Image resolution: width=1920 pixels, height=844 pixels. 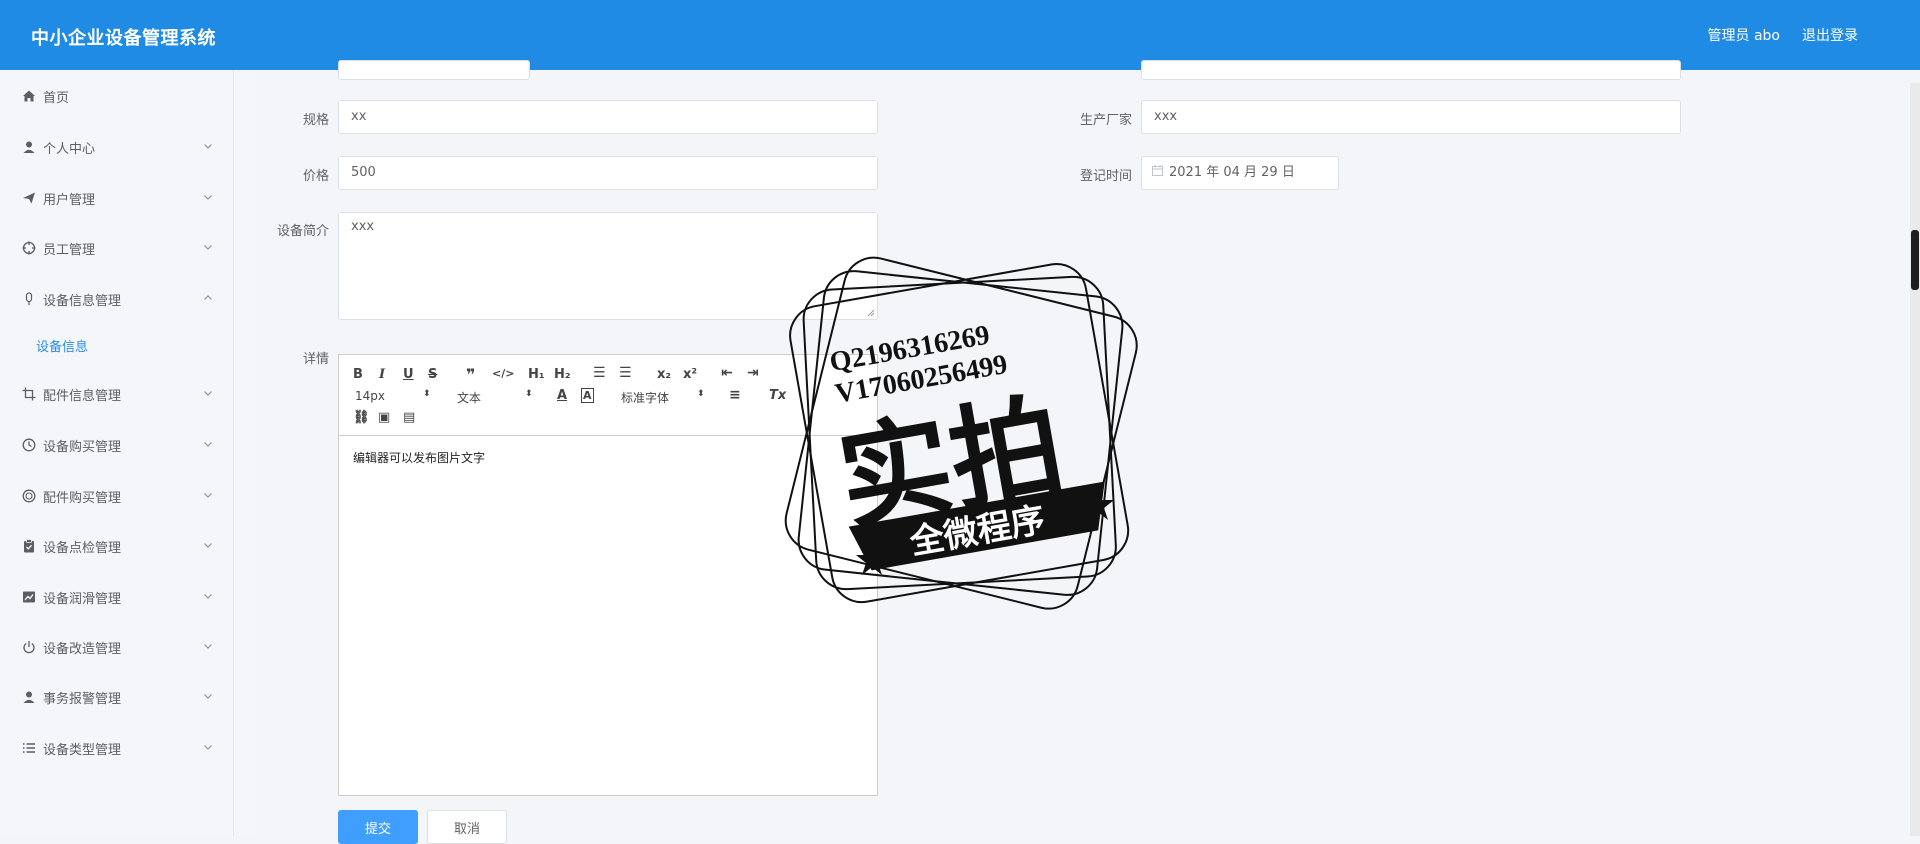 I want to click on price-input: 500, so click(x=608, y=173).